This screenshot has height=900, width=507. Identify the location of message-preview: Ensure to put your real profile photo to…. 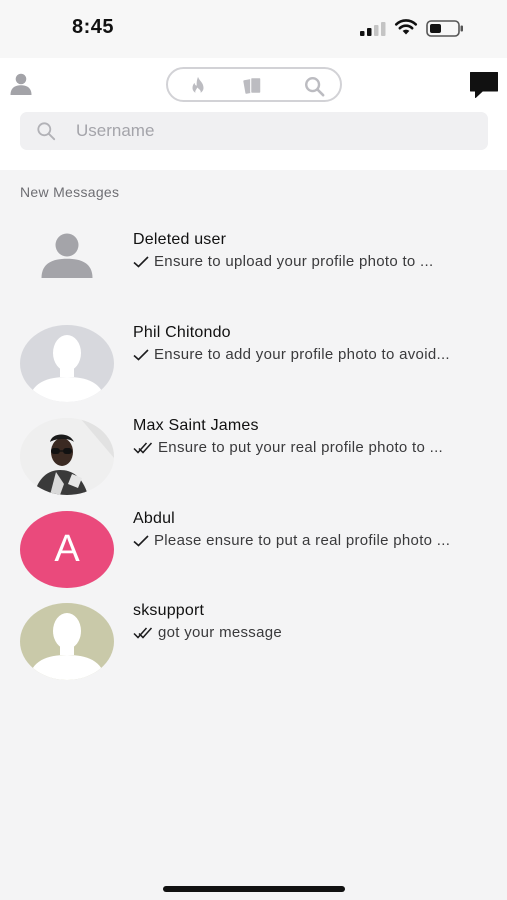
(313, 447).